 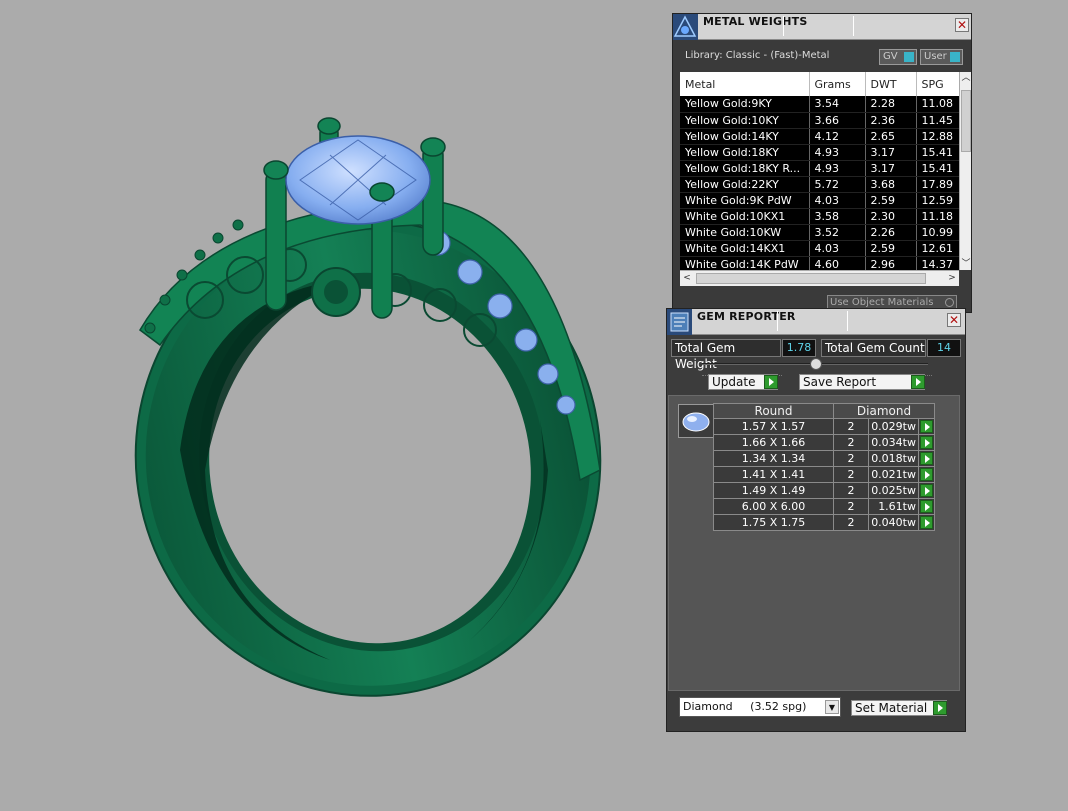 What do you see at coordinates (760, 707) in the screenshot?
I see `material-select: Diamond (3.52 spg) ▼` at bounding box center [760, 707].